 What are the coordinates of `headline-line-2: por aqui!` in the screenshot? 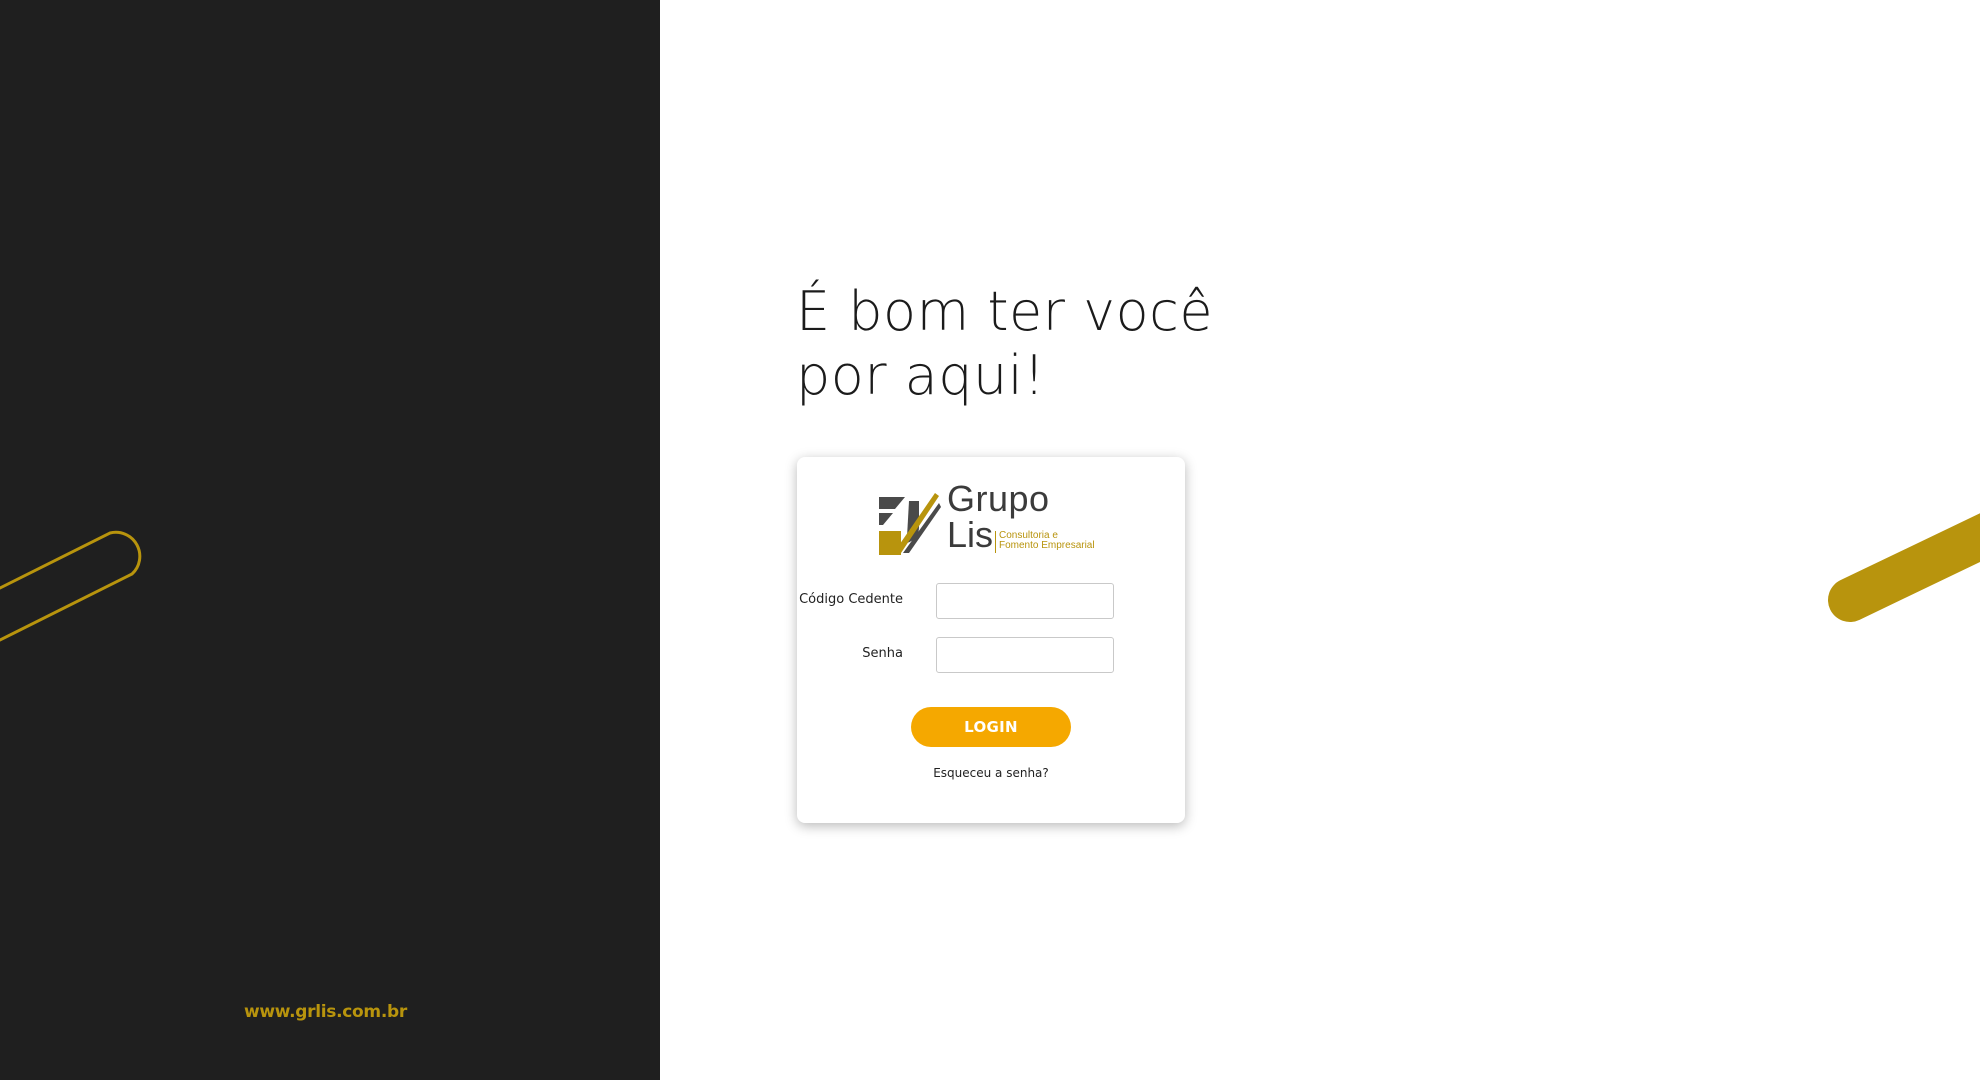 It's located at (921, 375).